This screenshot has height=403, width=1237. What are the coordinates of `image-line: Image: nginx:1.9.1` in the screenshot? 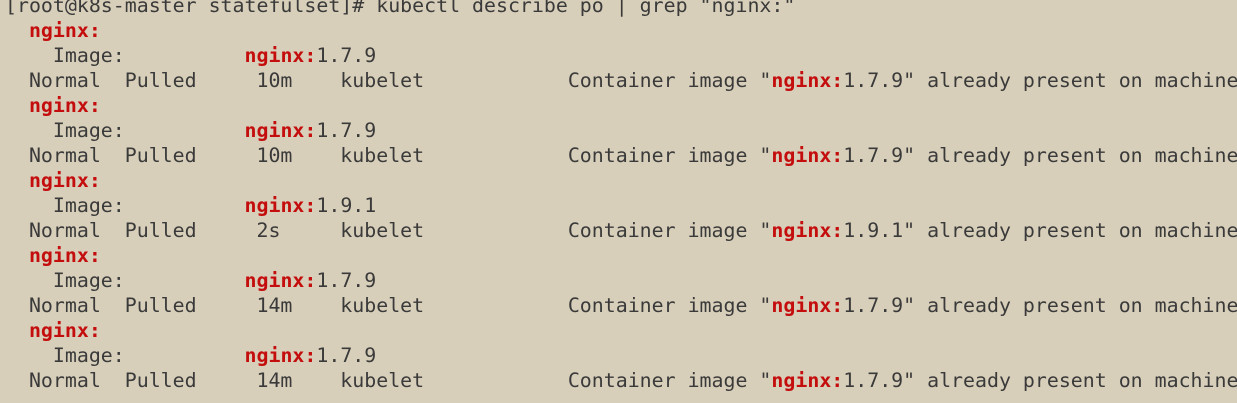 It's located at (621, 205).